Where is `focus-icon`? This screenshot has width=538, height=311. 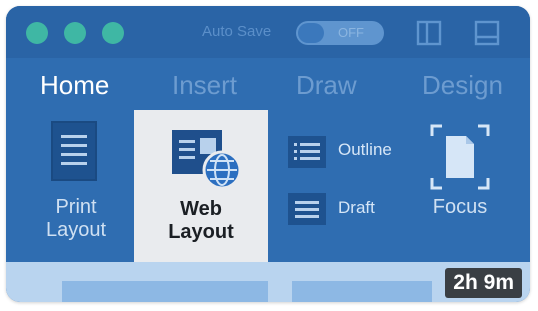
focus-icon is located at coordinates (460, 157).